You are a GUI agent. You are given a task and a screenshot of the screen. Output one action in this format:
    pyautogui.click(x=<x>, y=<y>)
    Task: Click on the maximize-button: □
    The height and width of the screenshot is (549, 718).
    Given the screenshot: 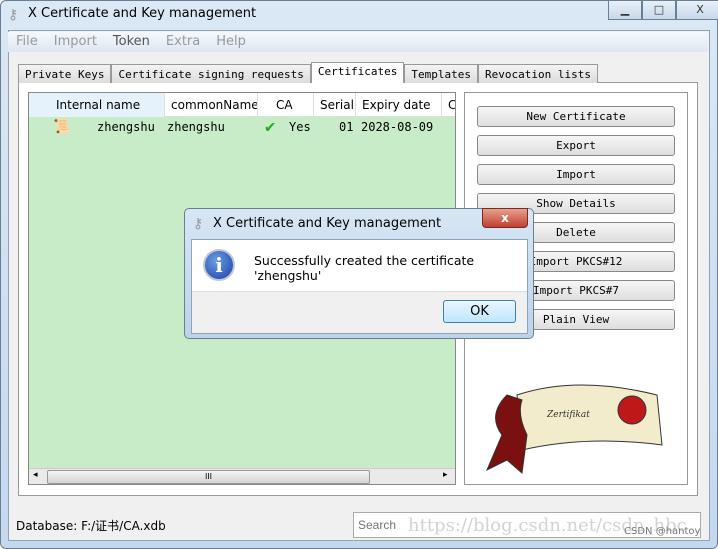 What is the action you would take?
    pyautogui.click(x=659, y=10)
    